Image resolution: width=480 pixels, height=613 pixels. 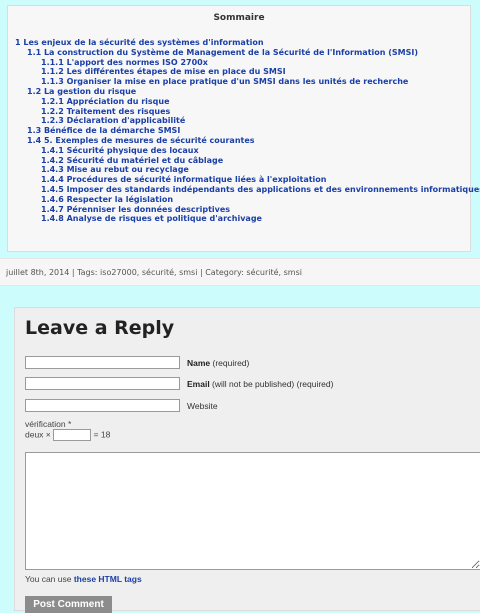 What do you see at coordinates (260, 384) in the screenshot?
I see `email-label: Email (will not be published) (required)` at bounding box center [260, 384].